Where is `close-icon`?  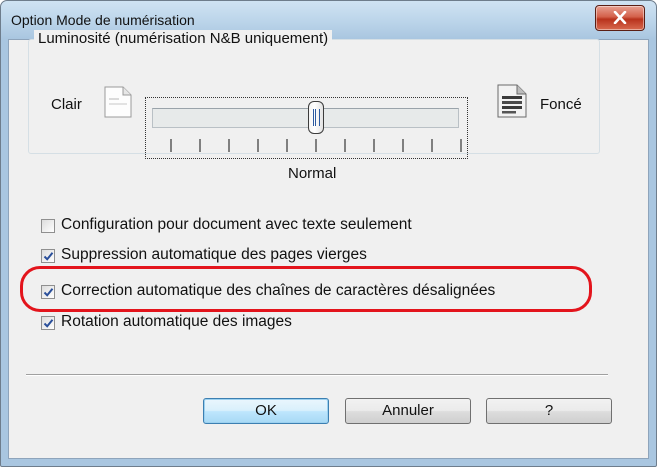
close-icon is located at coordinates (620, 17).